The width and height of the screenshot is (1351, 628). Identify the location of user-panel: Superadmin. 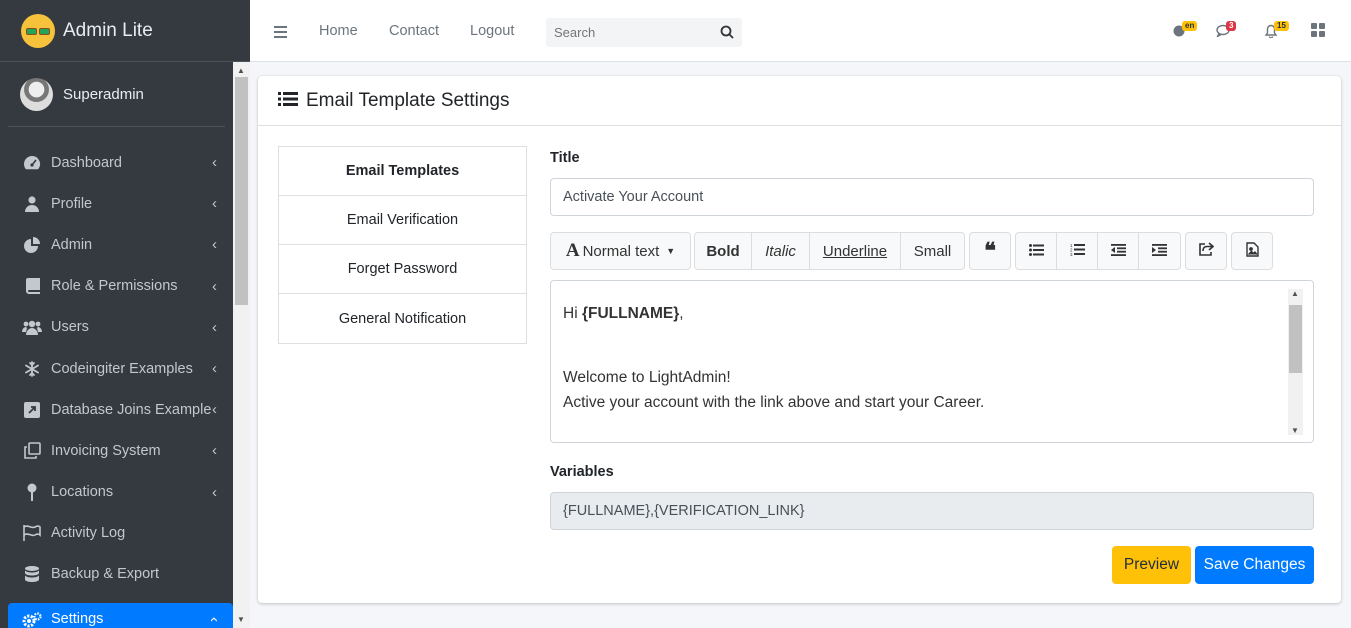
(116, 94).